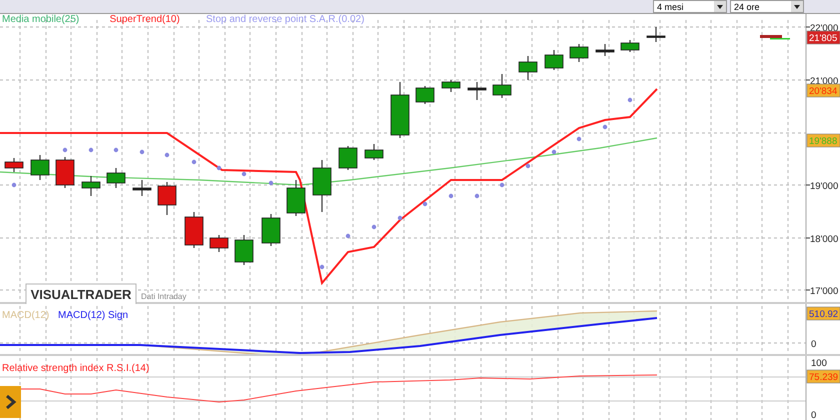  What do you see at coordinates (767, 6) in the screenshot?
I see `interval-dropdown: 24 ore` at bounding box center [767, 6].